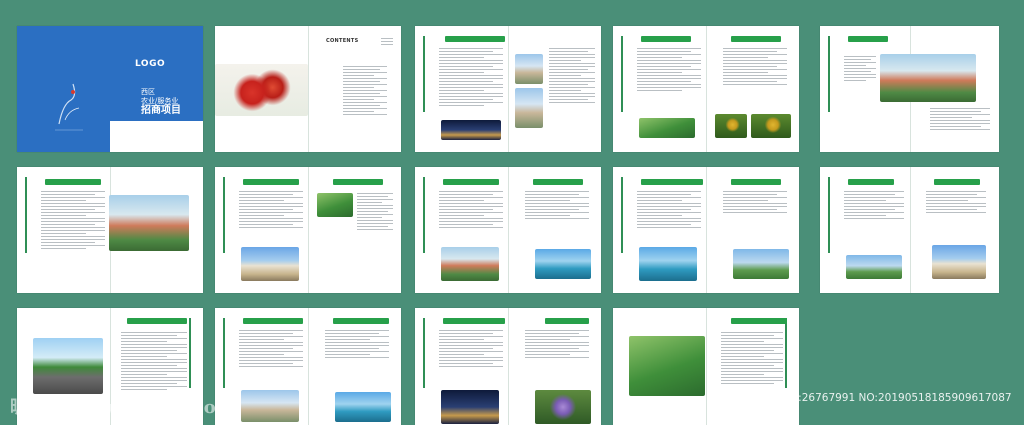  What do you see at coordinates (261, 90) in the screenshot?
I see `flower-photo` at bounding box center [261, 90].